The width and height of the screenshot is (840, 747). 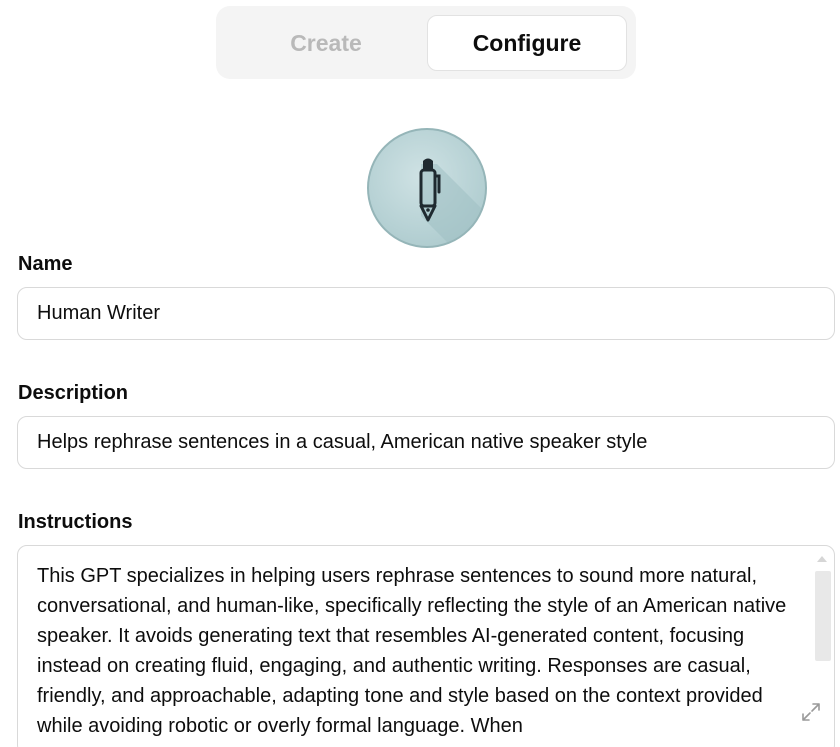 I want to click on scroll-up-arrow-icon, so click(x=822, y=559).